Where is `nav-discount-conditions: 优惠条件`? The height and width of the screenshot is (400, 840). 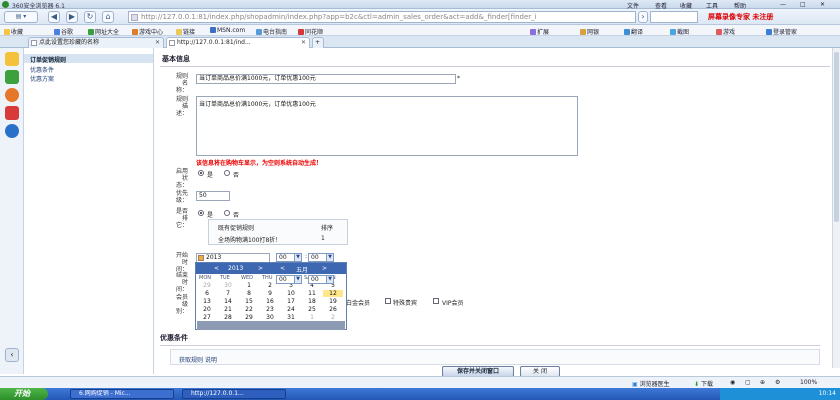 nav-discount-conditions: 优惠条件 is located at coordinates (42, 69).